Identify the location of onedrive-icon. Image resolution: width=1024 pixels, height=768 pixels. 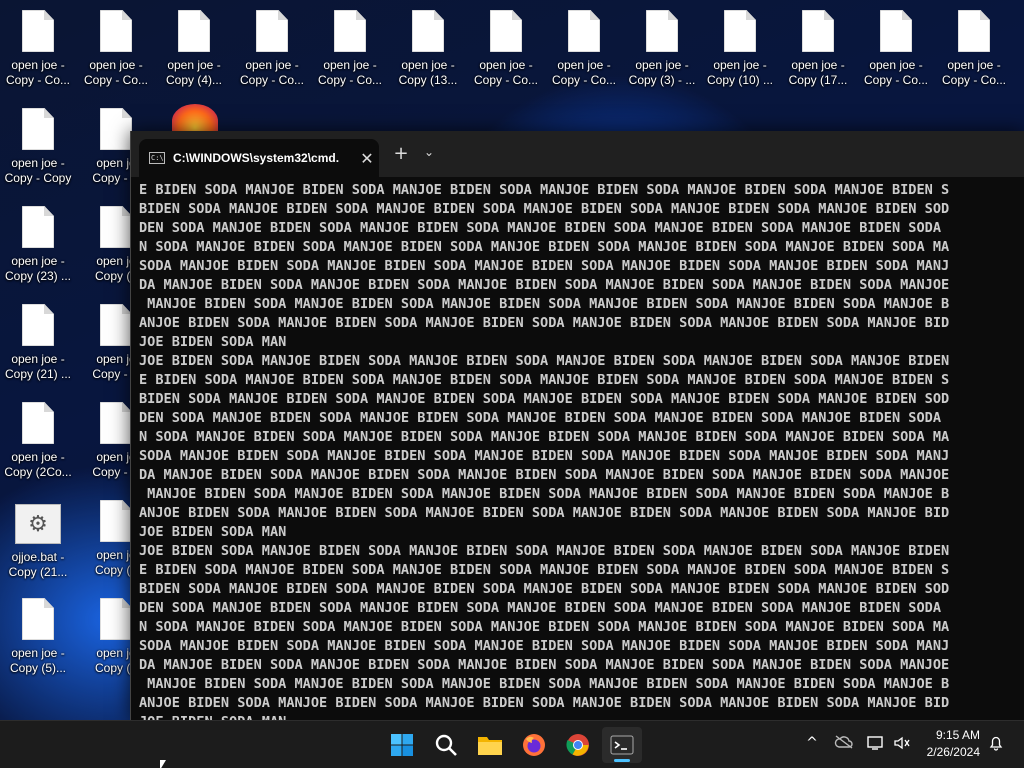
(844, 744).